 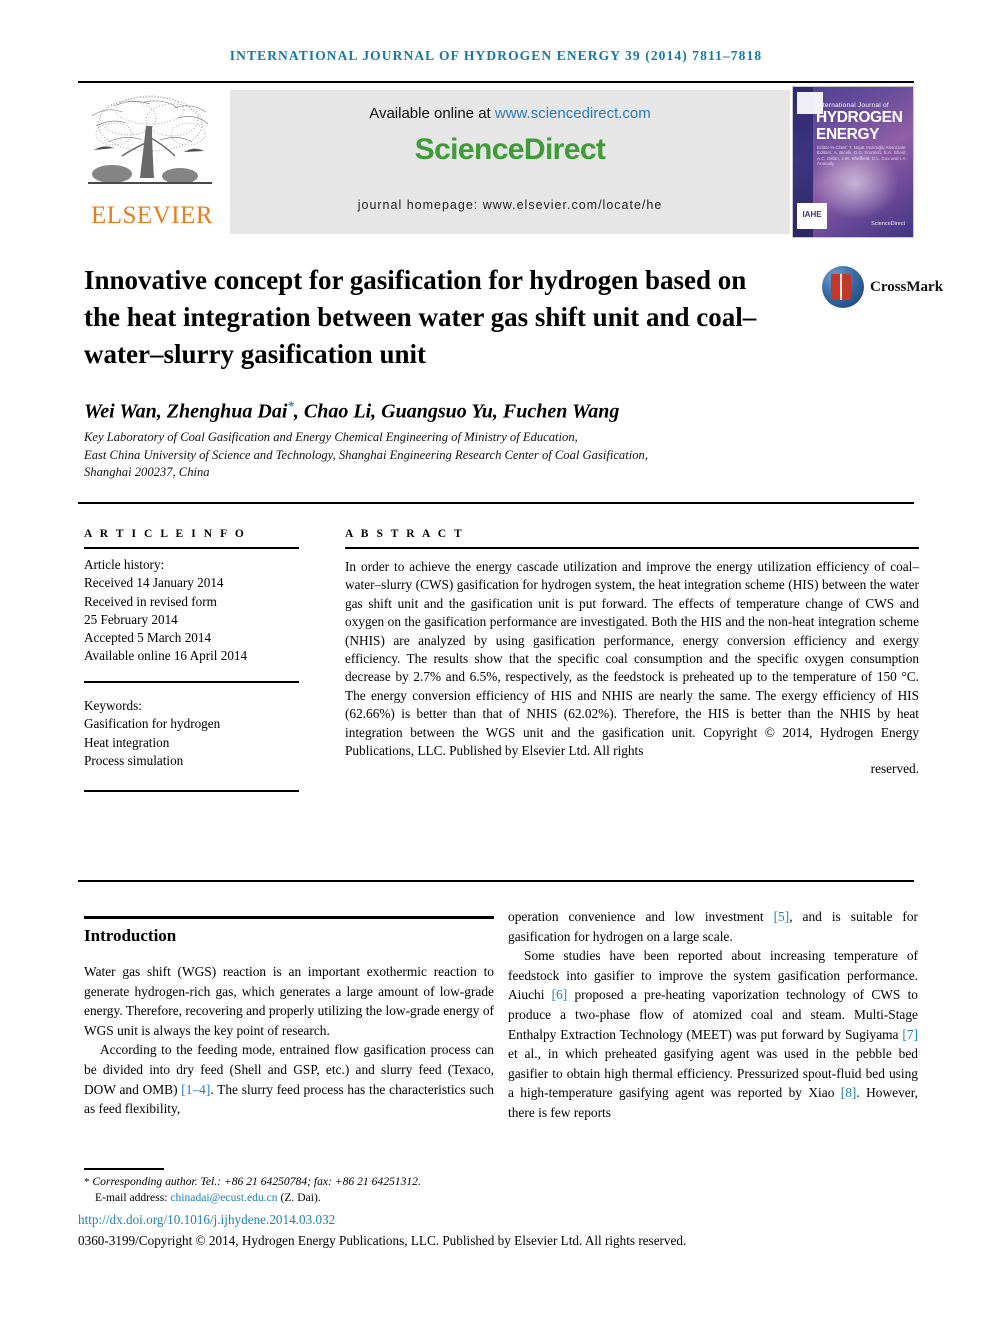 What do you see at coordinates (124, 1169) in the screenshot?
I see `footnote-rule` at bounding box center [124, 1169].